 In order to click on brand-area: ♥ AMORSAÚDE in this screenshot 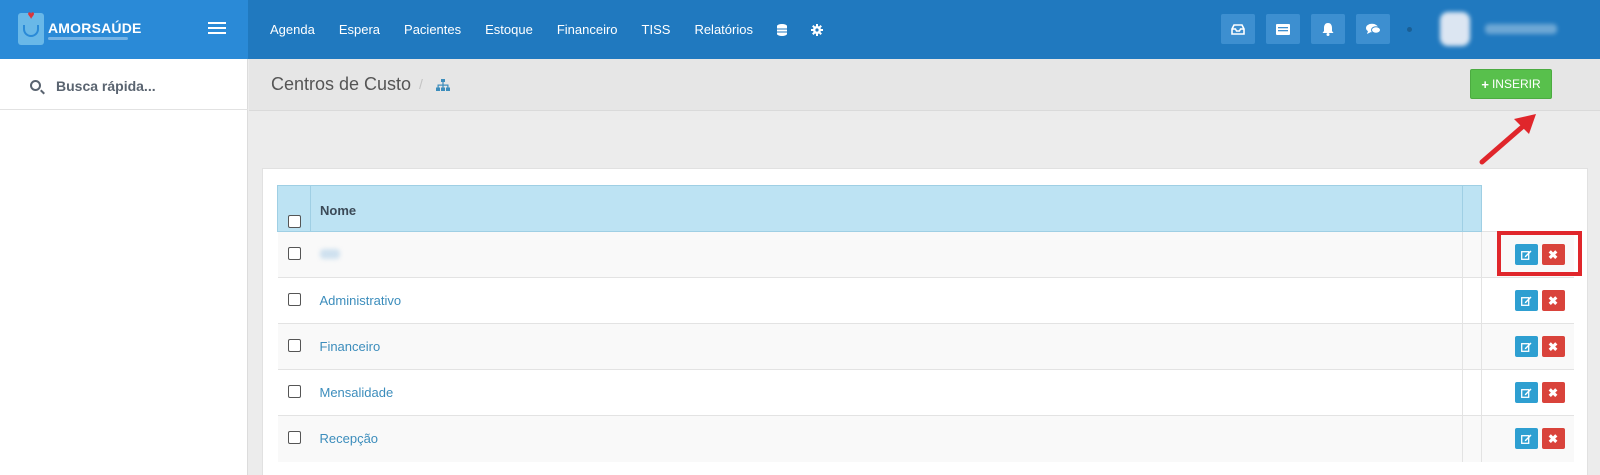, I will do `click(124, 29)`.